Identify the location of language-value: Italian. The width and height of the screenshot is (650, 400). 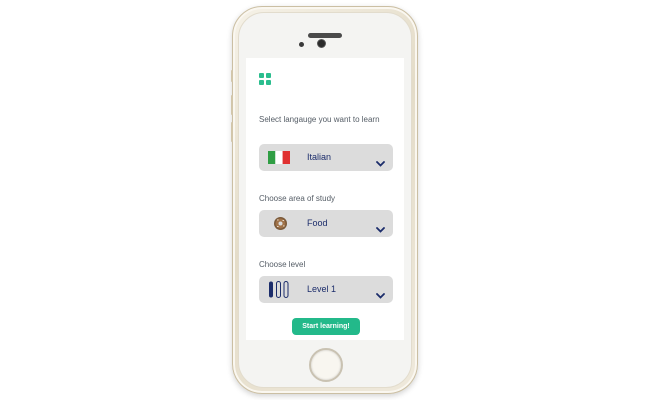
(319, 157).